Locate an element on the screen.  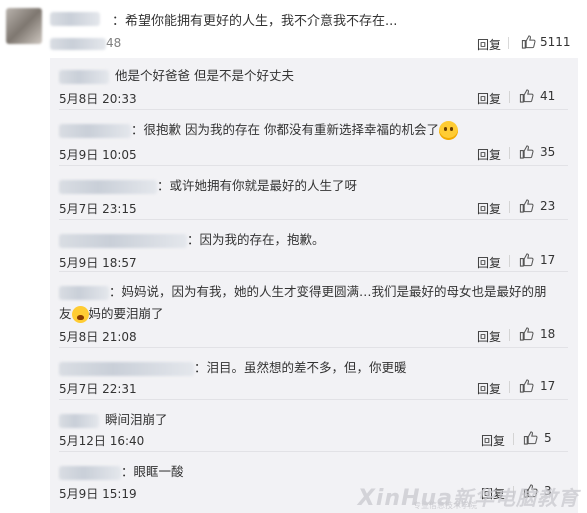
comment-date: 5月8日 20:33 is located at coordinates (98, 99).